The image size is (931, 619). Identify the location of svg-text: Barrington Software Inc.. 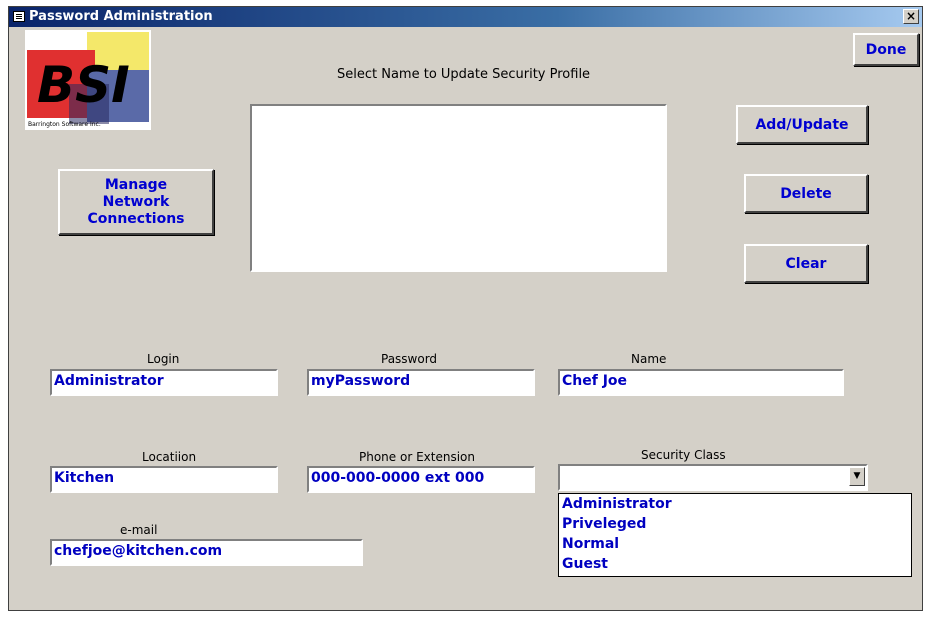
(64, 124).